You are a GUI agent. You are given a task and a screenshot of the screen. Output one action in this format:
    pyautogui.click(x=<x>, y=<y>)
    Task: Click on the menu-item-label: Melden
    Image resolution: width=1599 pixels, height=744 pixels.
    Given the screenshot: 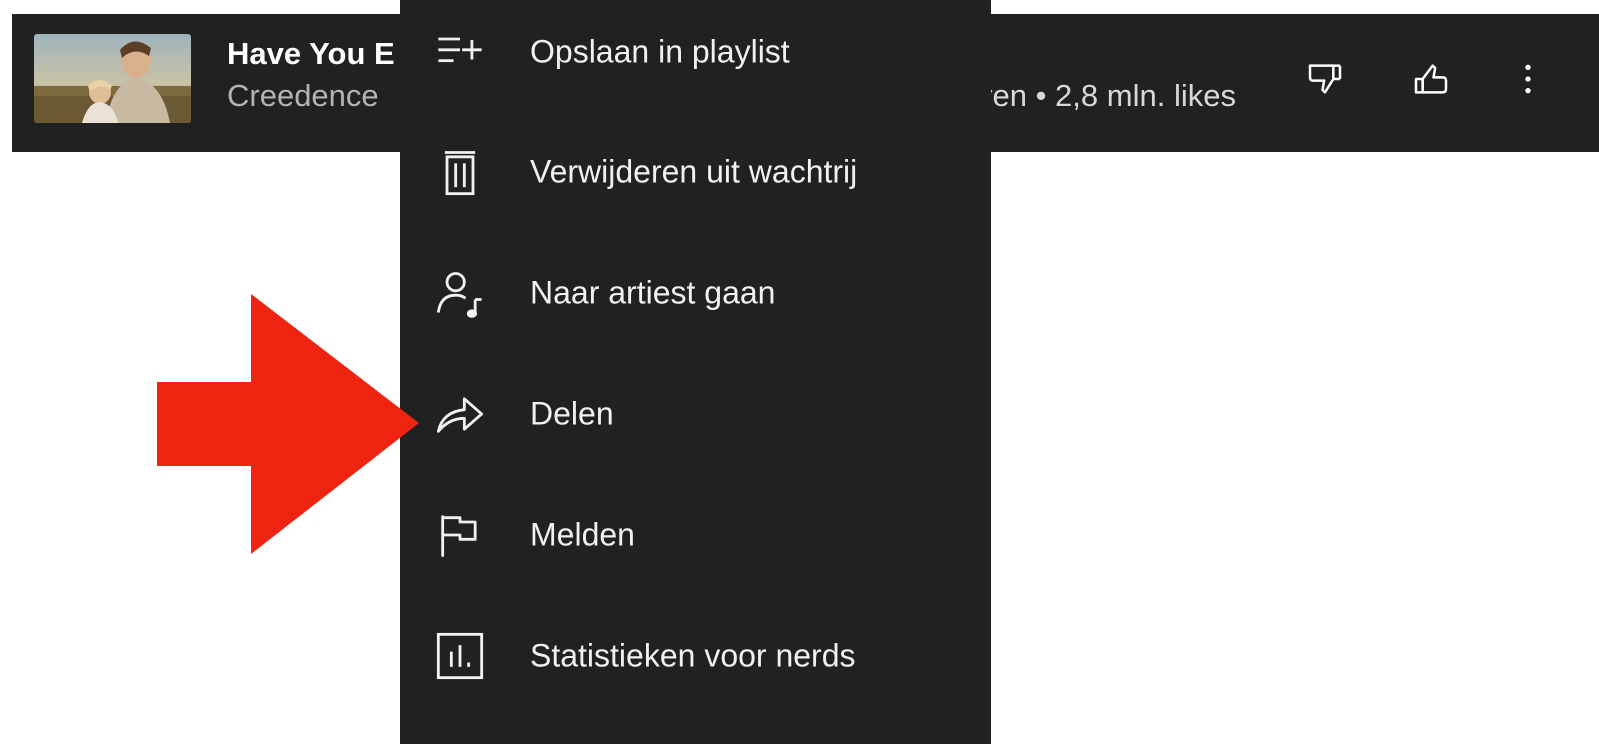 What is the action you would take?
    pyautogui.click(x=582, y=534)
    